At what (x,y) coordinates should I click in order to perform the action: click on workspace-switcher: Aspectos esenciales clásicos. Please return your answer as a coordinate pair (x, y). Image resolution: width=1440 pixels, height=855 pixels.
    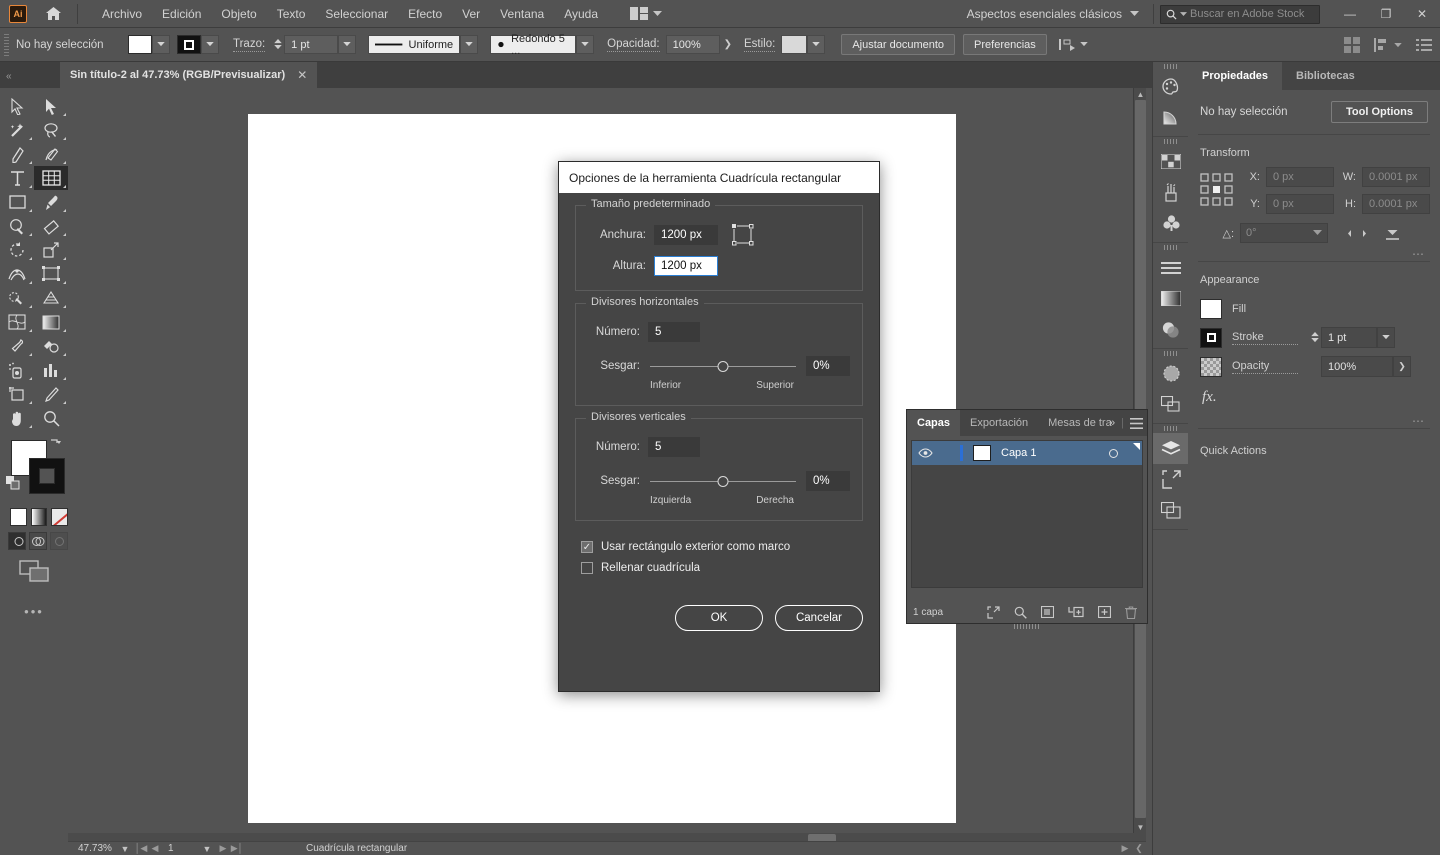
    Looking at the image, I should click on (1053, 14).